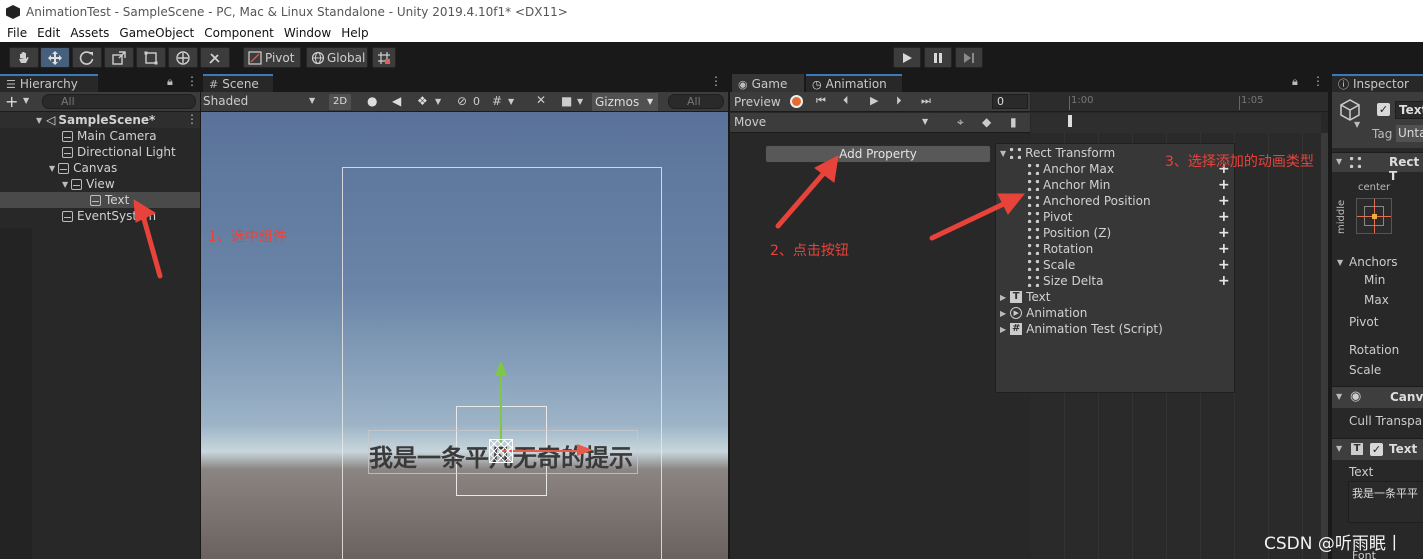 The height and width of the screenshot is (559, 1423). What do you see at coordinates (579, 217) in the screenshot?
I see `annotation-arrows` at bounding box center [579, 217].